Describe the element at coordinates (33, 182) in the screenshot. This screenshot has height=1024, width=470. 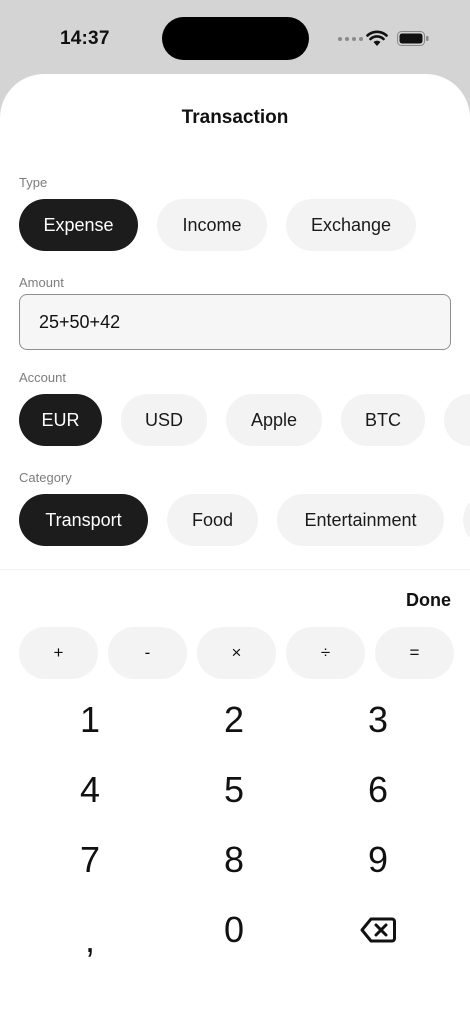
I see `type-label: Type` at that location.